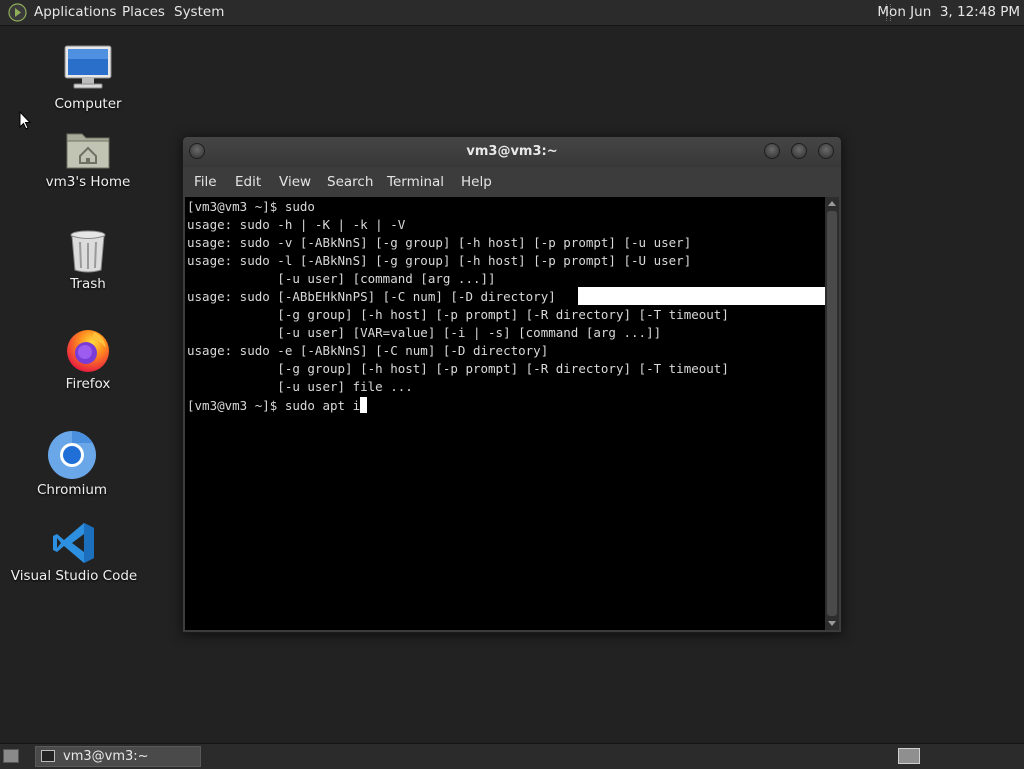  What do you see at coordinates (88, 182) in the screenshot?
I see `desktop-icon-label: vm3's Home` at bounding box center [88, 182].